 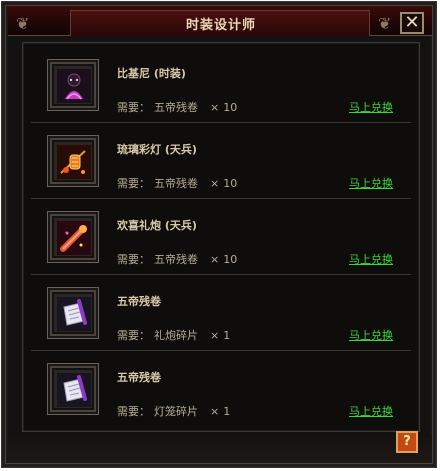 I want to click on list-item: 五帝残卷 需要： 灯笼碎片 × 1 马上兑换, so click(x=221, y=389).